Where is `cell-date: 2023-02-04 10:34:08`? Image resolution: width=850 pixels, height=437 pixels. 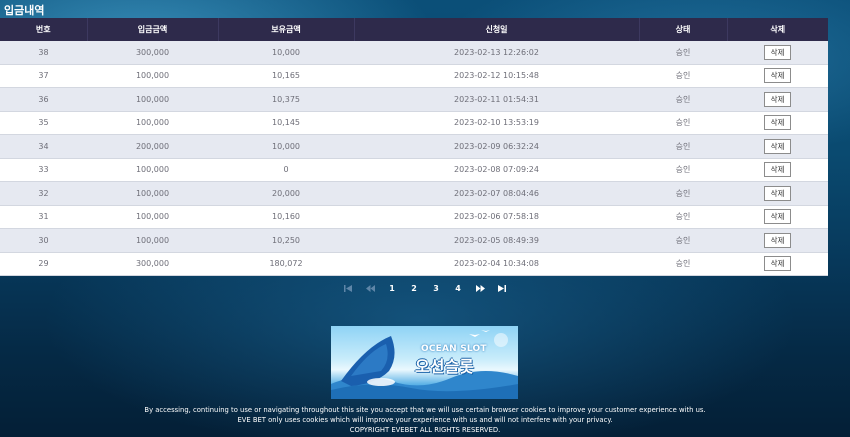
cell-date: 2023-02-04 10:34:08 is located at coordinates (496, 264).